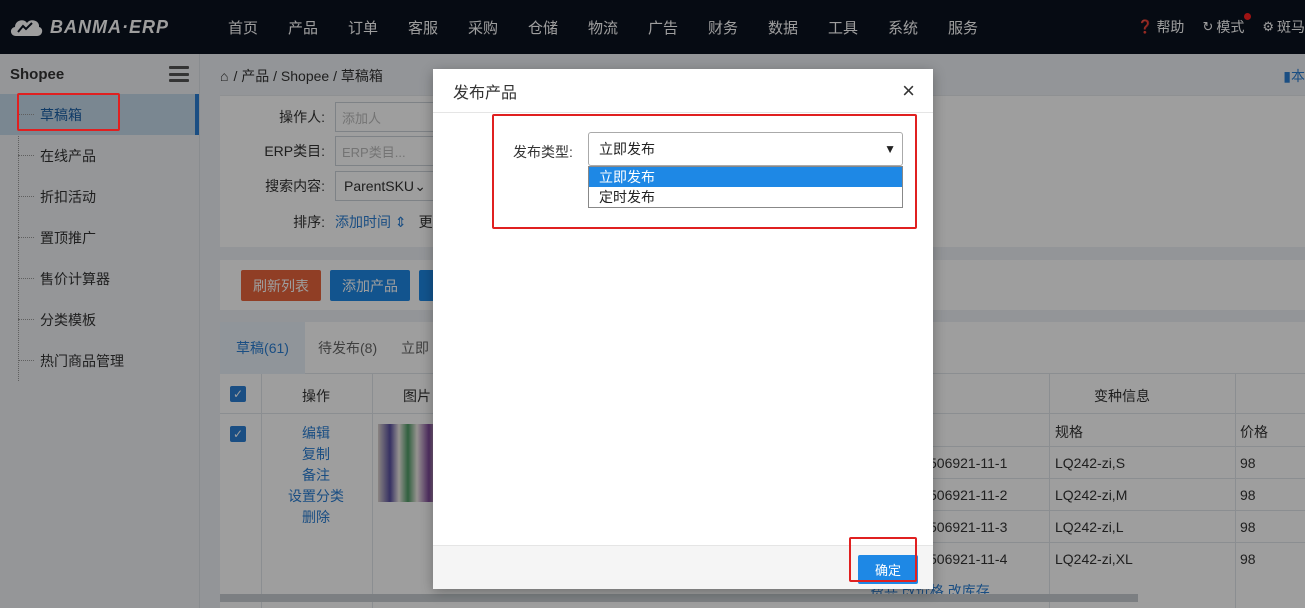 The width and height of the screenshot is (1305, 608). I want to click on dialog-title: 发布产品, so click(485, 93).